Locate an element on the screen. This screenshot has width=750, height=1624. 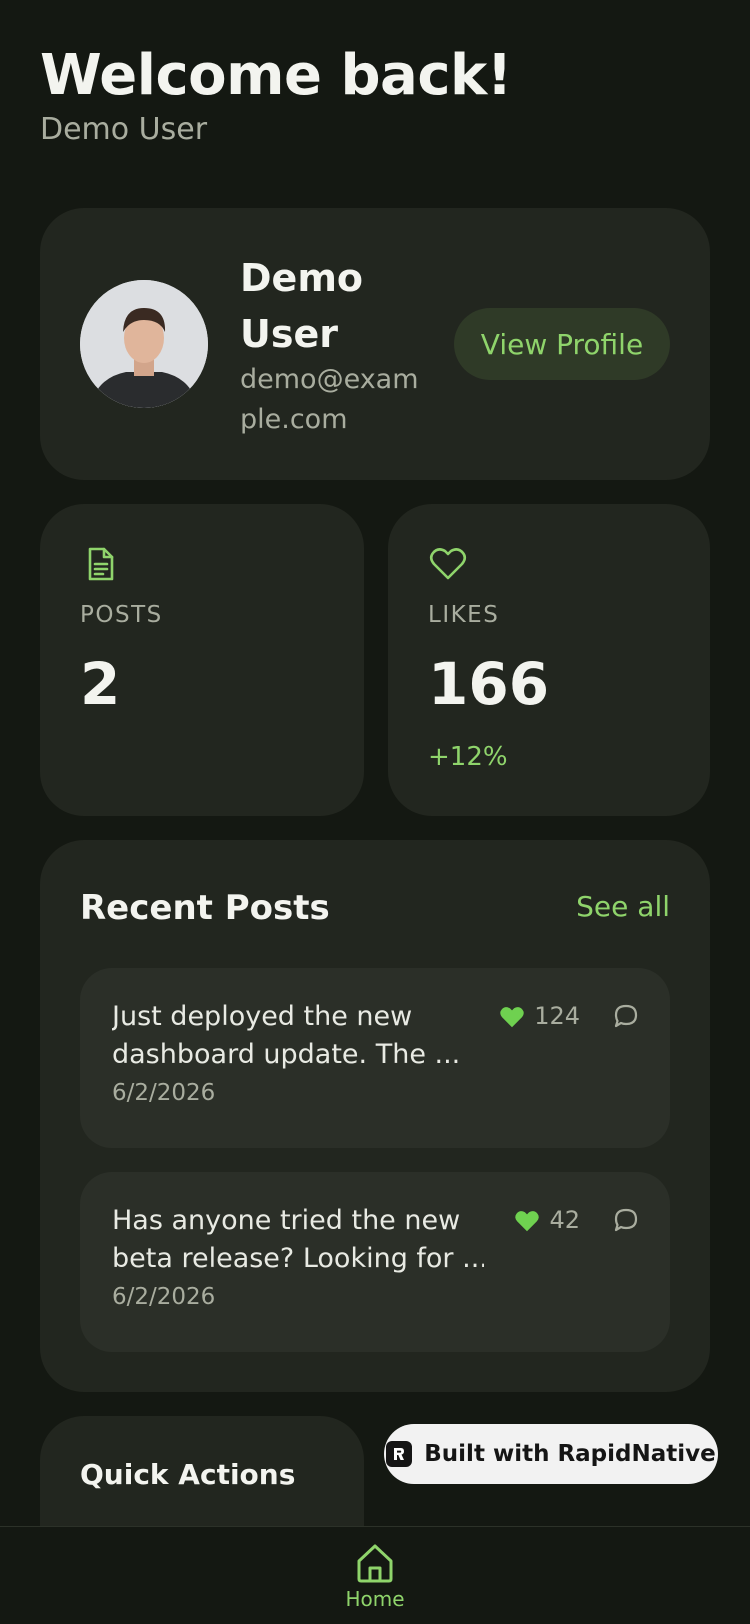
rapidnative-logo-icon is located at coordinates (399, 1454).